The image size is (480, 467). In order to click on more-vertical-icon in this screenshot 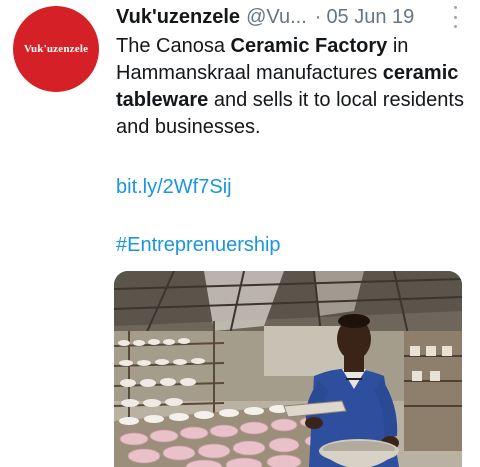, I will do `click(455, 17)`.